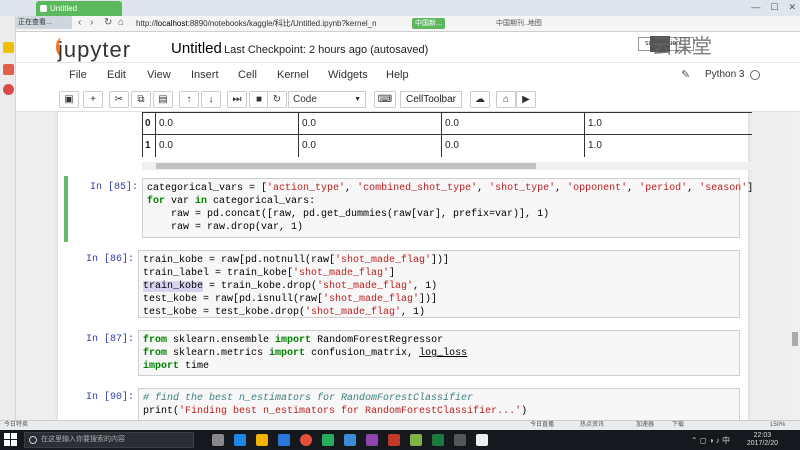  What do you see at coordinates (327, 99) in the screenshot?
I see `cell-type-select: Code ▼` at bounding box center [327, 99].